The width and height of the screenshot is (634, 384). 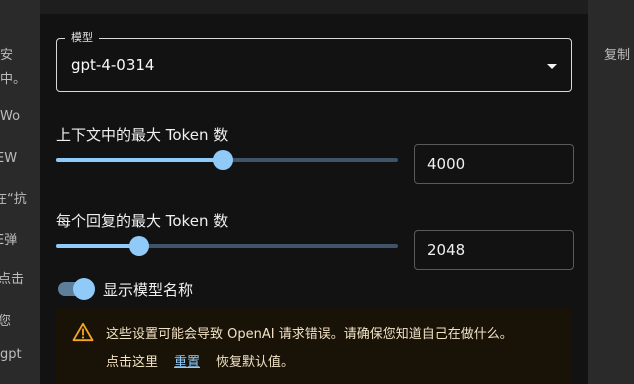 I want to click on warning-suffix: 恢复默认值。, so click(x=255, y=362).